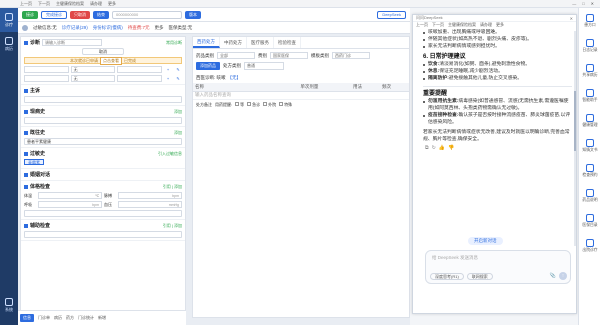 Image resolution: width=600 pixels, height=325 pixels. What do you see at coordinates (70, 318) in the screenshot?
I see `bottom-tab-prescription: 药方` at bounding box center [70, 318].